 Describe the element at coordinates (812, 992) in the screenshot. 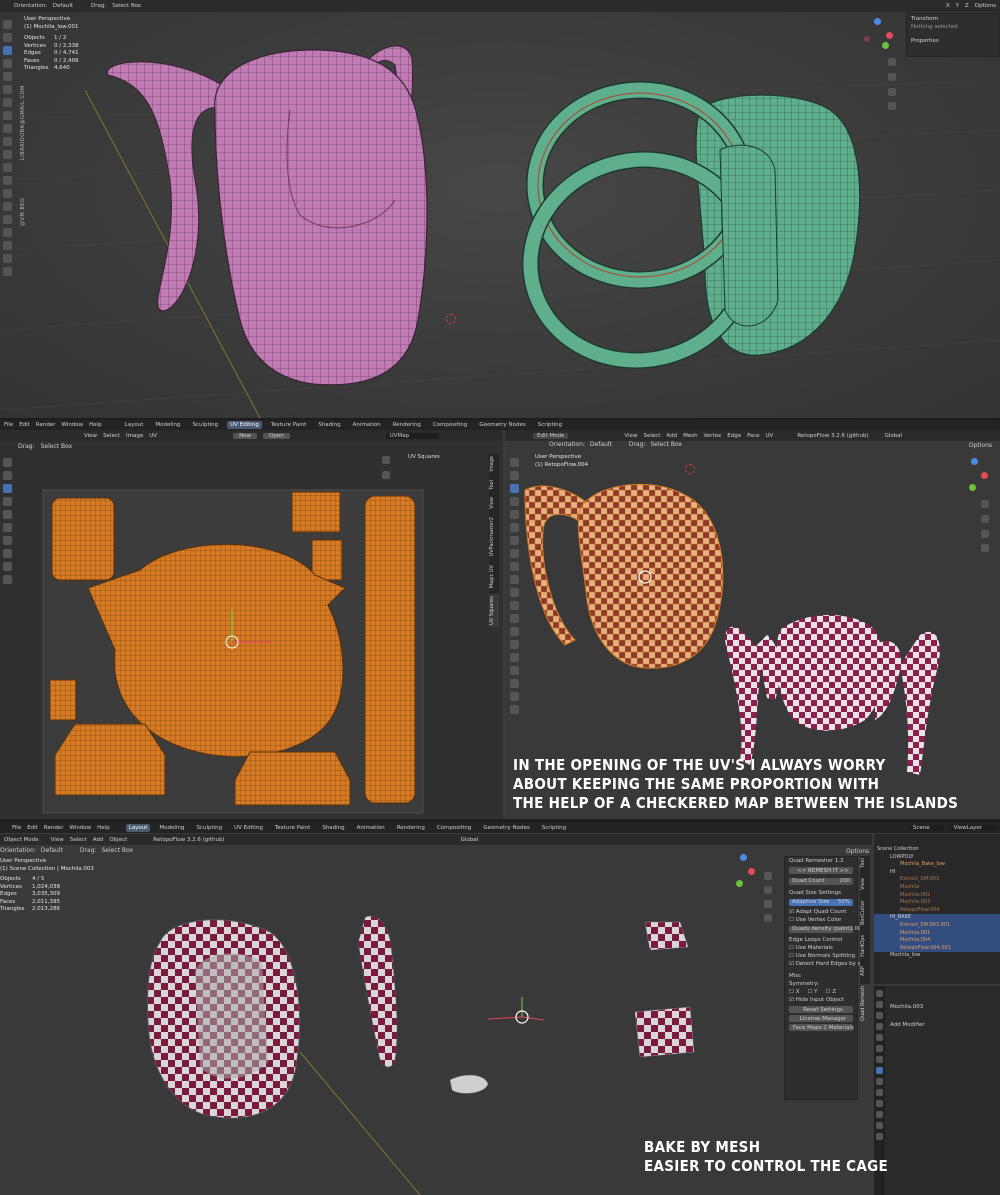

I see `symmetry-y-checkbox: ☐ Y` at that location.